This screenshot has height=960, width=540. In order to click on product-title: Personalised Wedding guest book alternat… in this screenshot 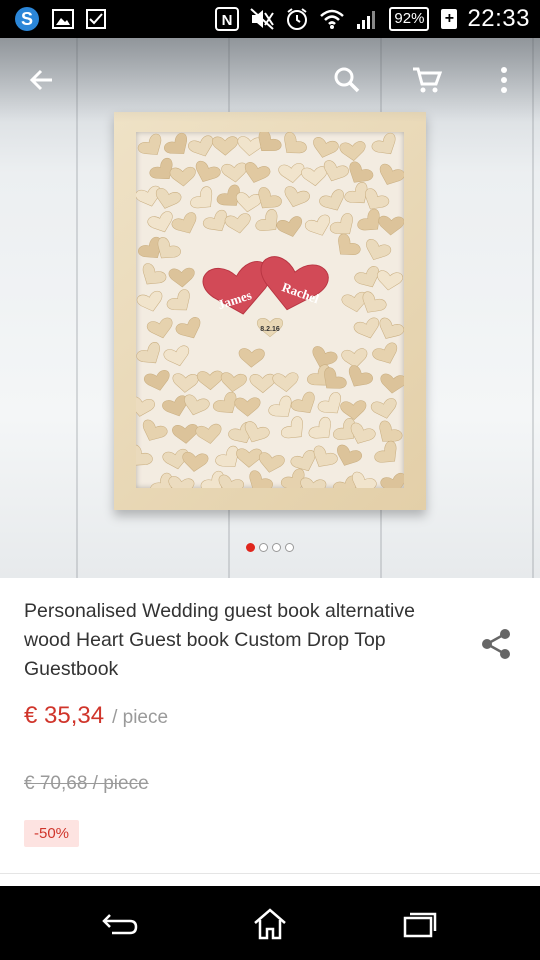, I will do `click(219, 640)`.